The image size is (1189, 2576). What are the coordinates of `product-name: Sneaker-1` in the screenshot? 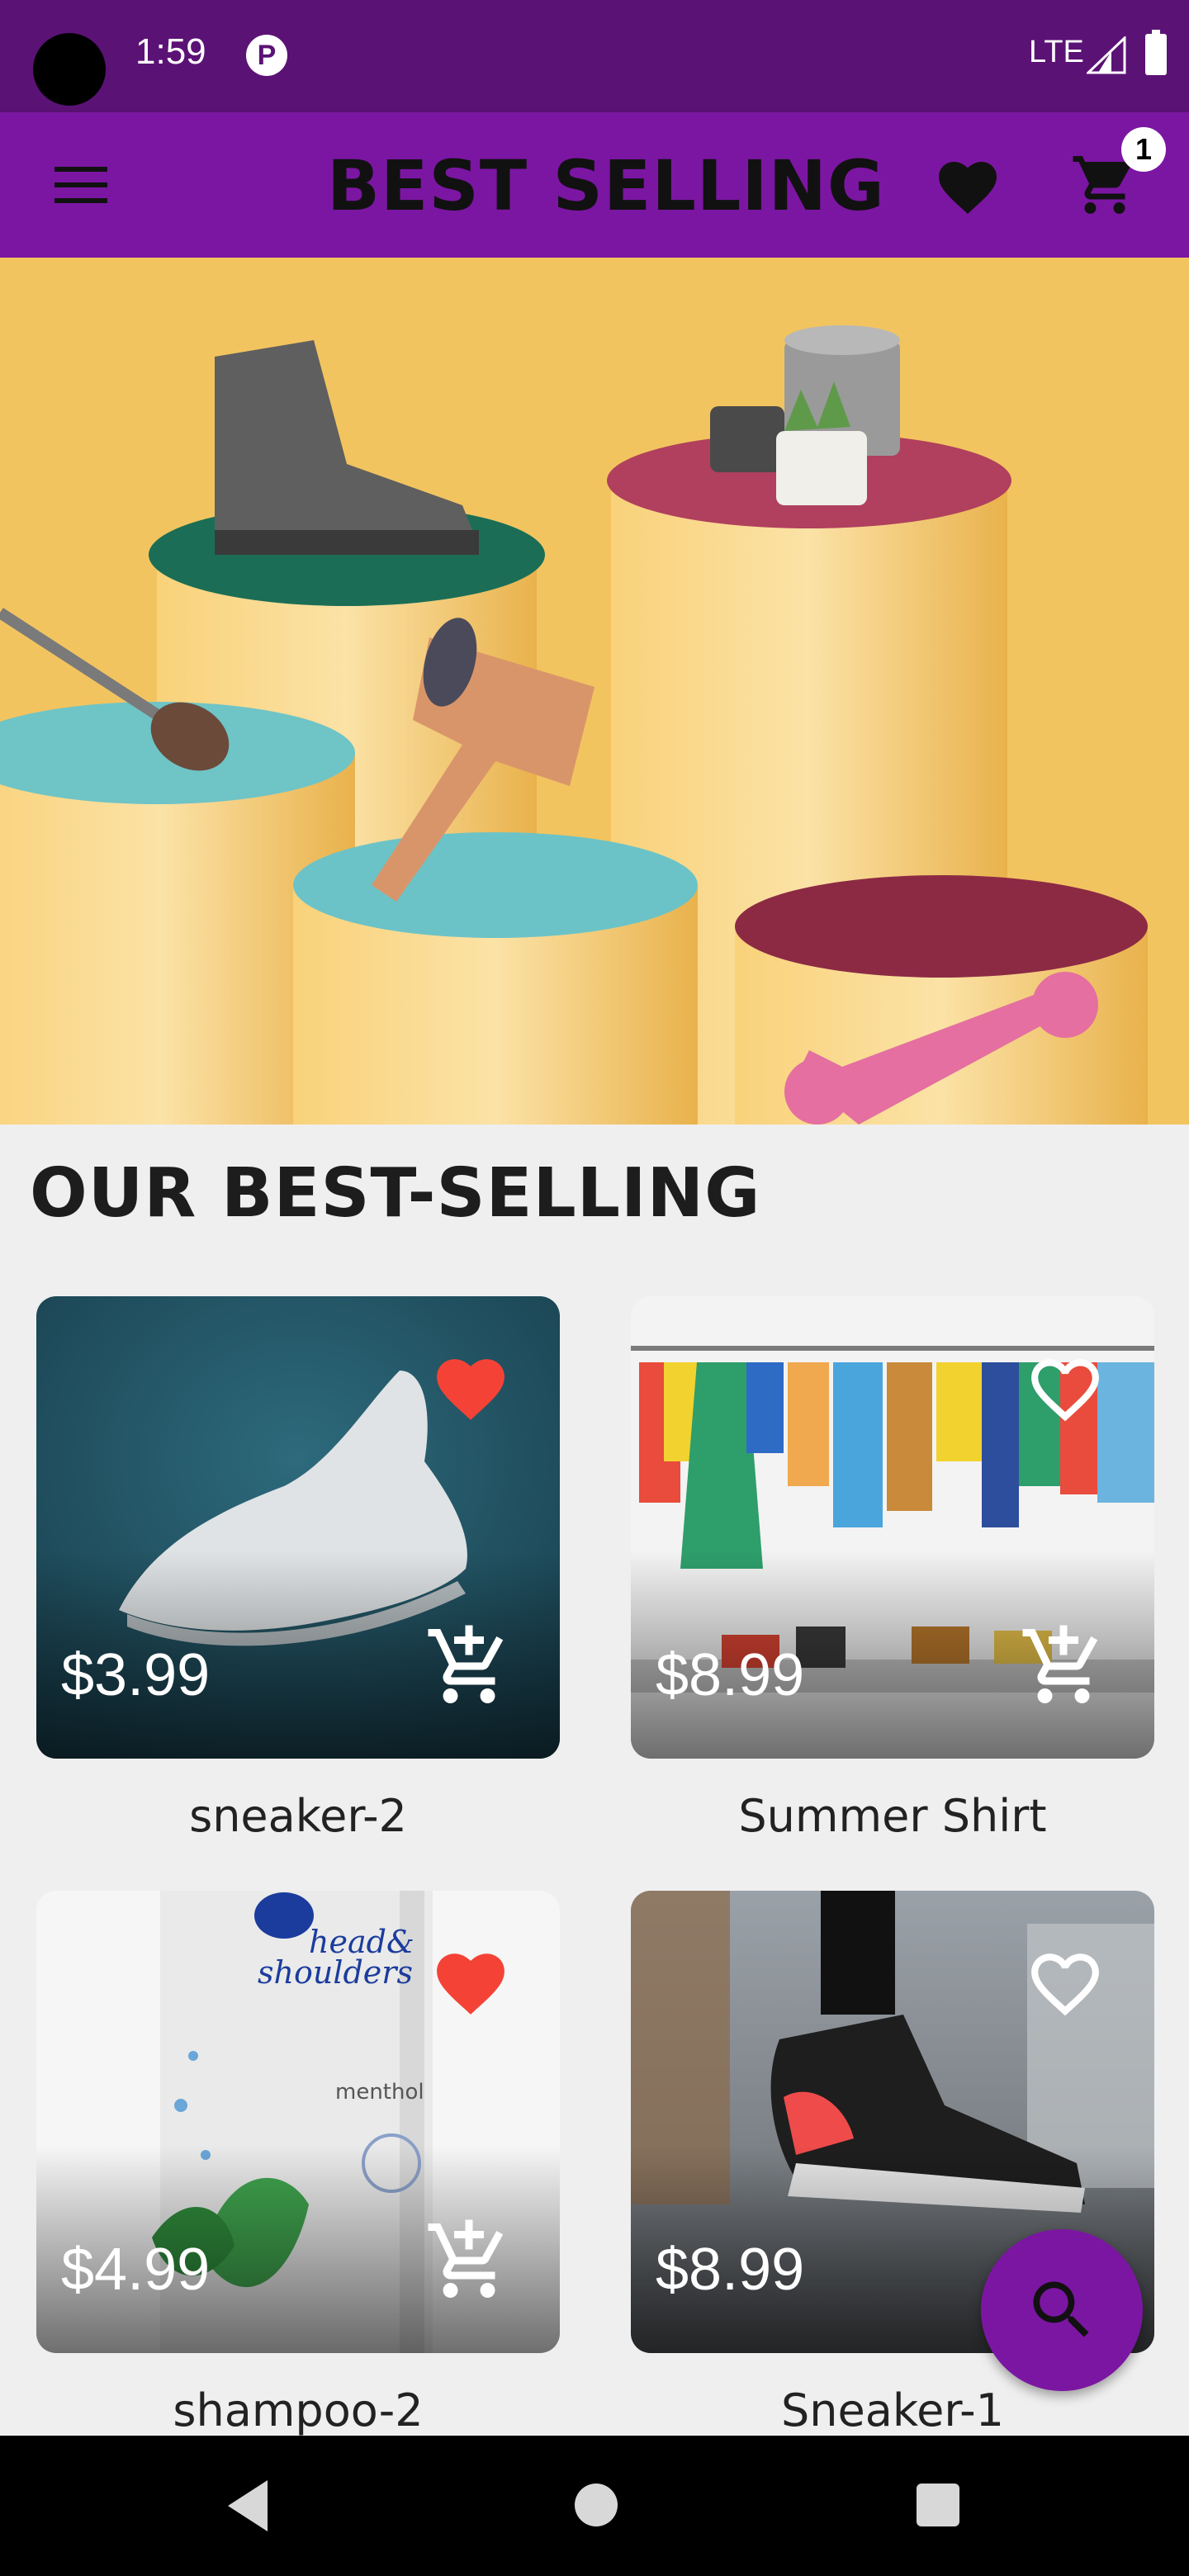 It's located at (892, 2410).